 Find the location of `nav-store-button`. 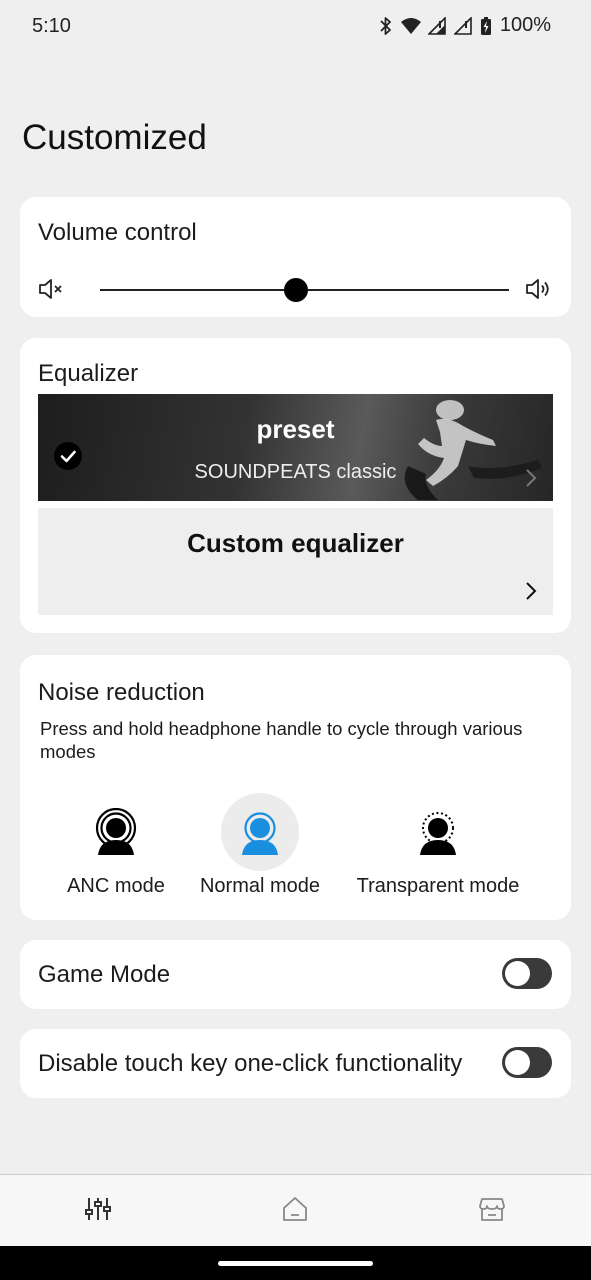

nav-store-button is located at coordinates (492, 1211).